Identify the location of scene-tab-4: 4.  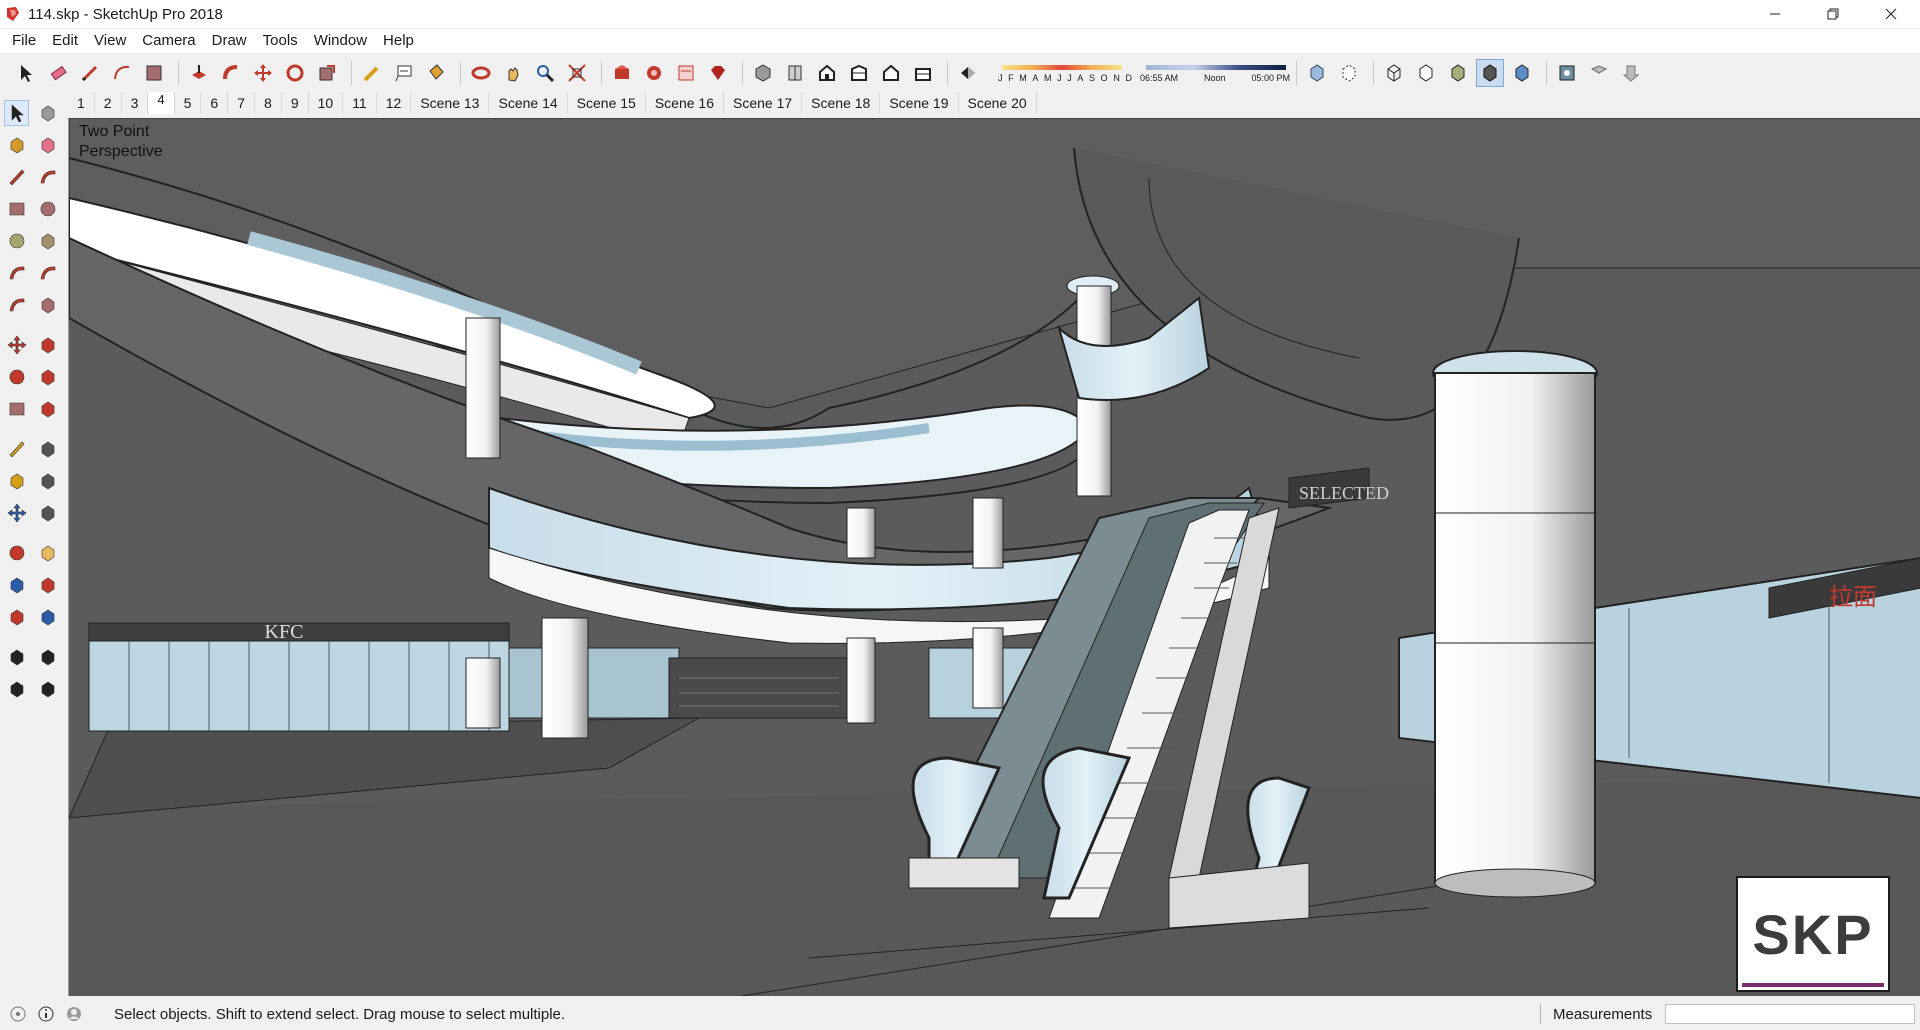
(161, 103).